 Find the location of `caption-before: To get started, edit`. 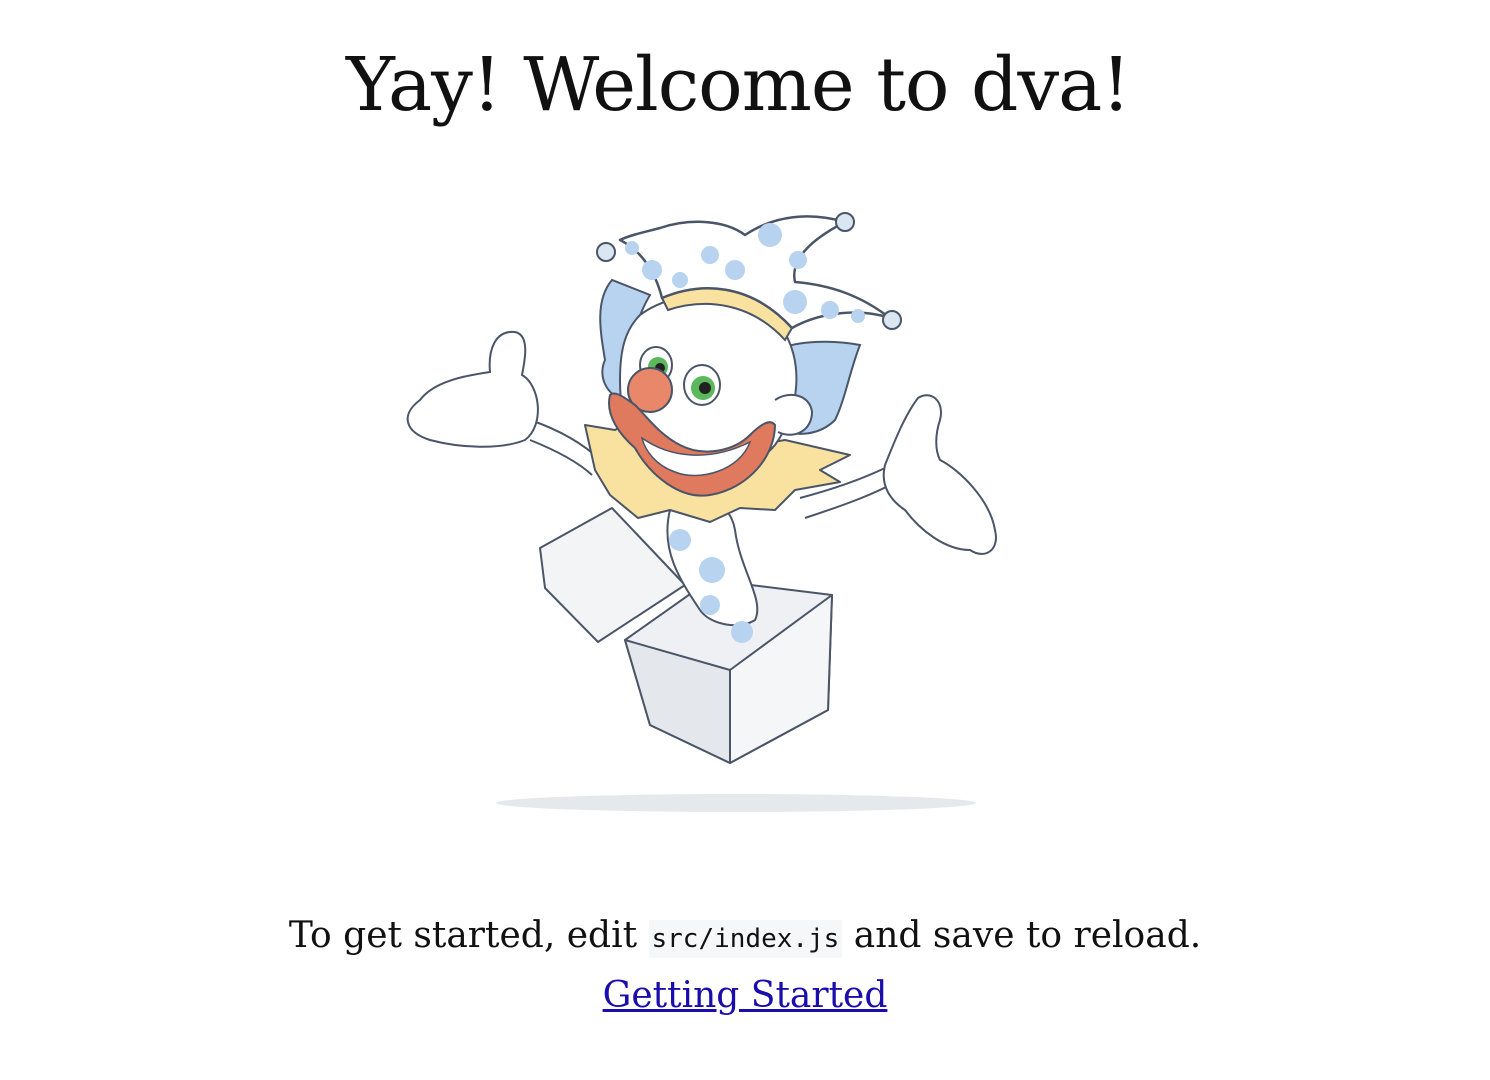

caption-before: To get started, edit is located at coordinates (468, 935).